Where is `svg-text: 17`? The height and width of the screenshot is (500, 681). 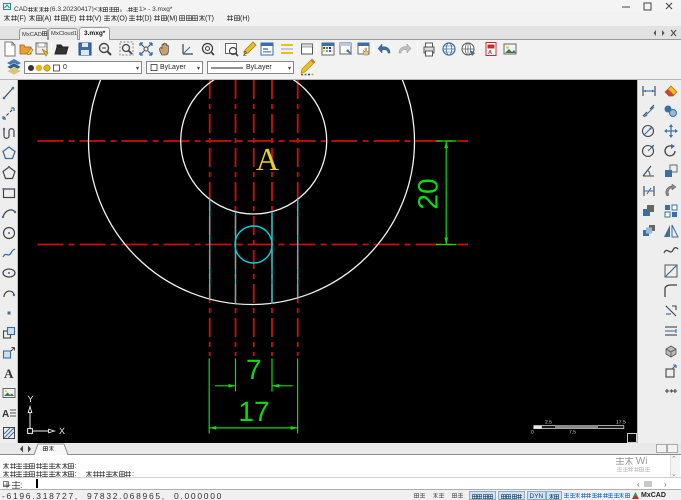
svg-text: 17 is located at coordinates (253, 411).